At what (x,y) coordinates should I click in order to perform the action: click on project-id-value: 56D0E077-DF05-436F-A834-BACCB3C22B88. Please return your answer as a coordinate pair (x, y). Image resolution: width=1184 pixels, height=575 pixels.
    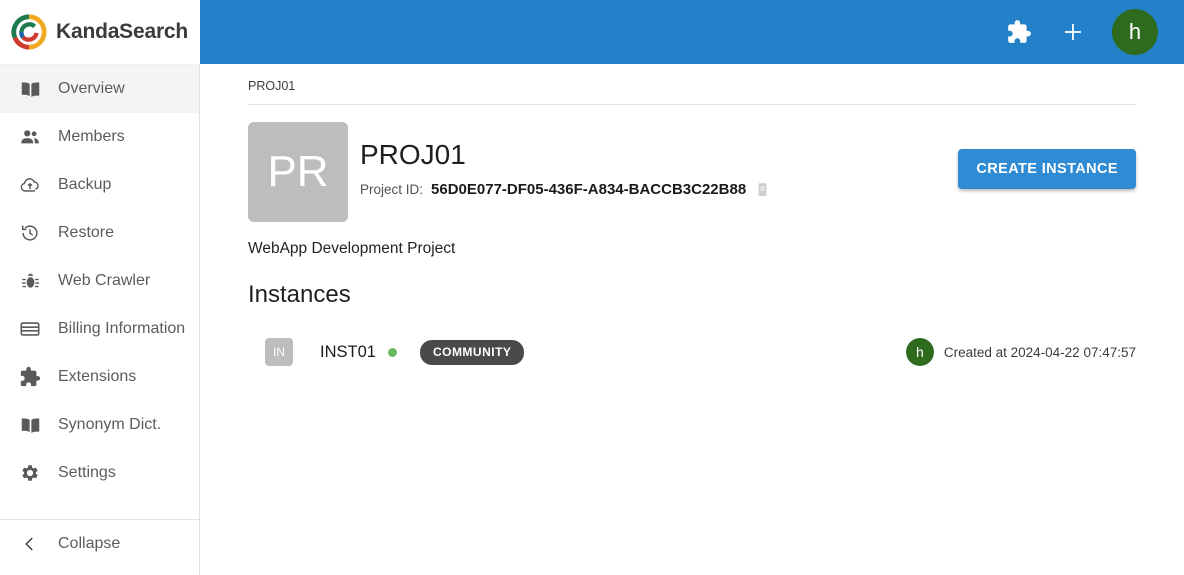
    Looking at the image, I should click on (589, 189).